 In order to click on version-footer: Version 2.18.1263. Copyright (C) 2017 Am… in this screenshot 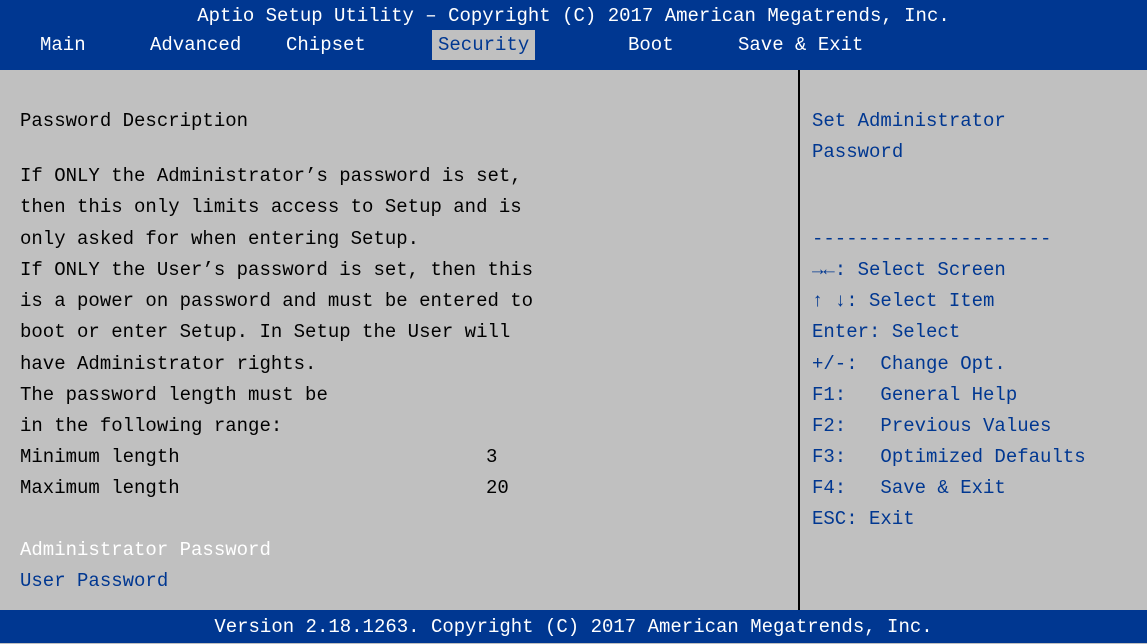, I will do `click(573, 626)`.